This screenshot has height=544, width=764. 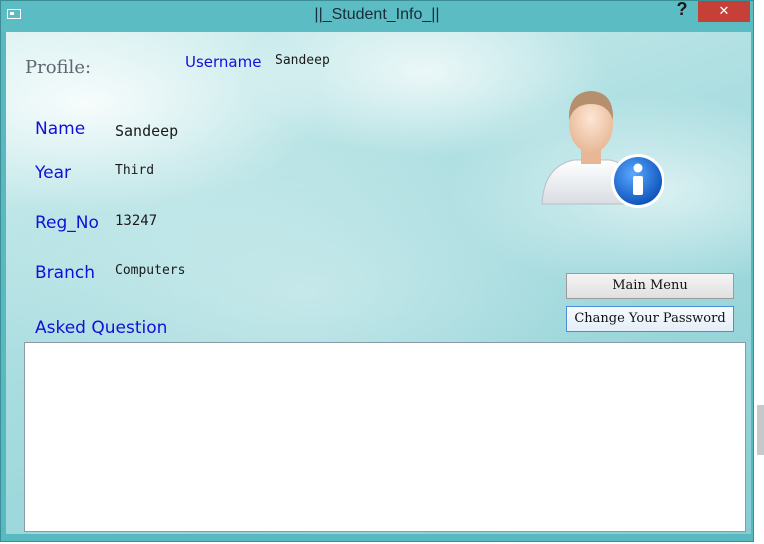 What do you see at coordinates (302, 60) in the screenshot?
I see `username-value: Sandeep` at bounding box center [302, 60].